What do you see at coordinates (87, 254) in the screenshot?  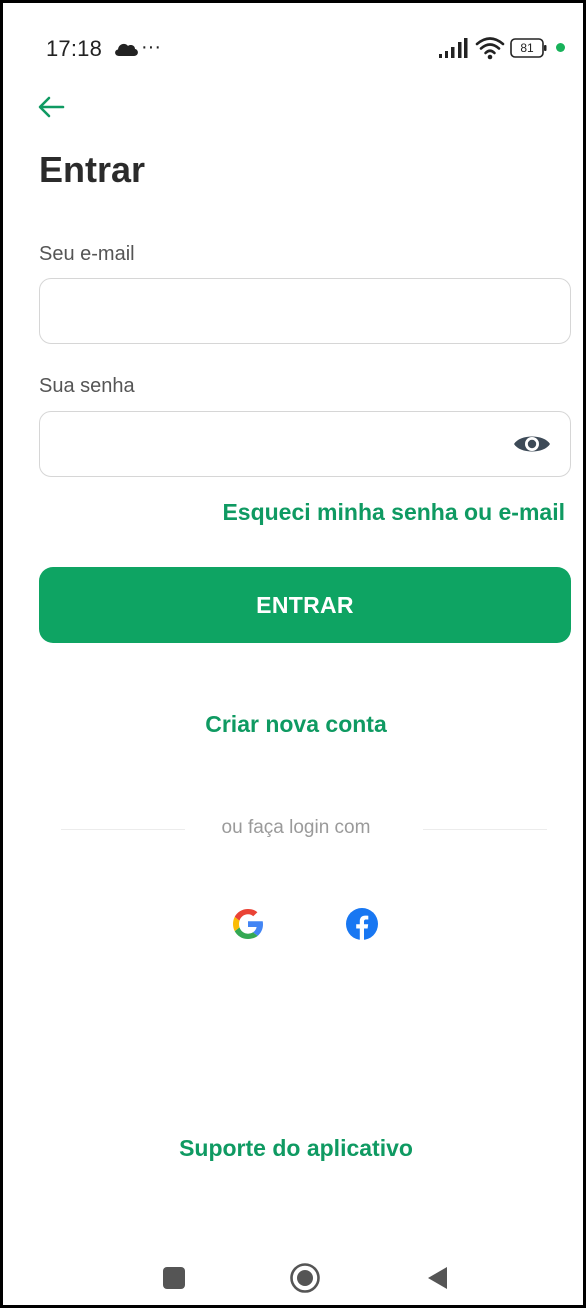 I see `email-label: Seu e-mail` at bounding box center [87, 254].